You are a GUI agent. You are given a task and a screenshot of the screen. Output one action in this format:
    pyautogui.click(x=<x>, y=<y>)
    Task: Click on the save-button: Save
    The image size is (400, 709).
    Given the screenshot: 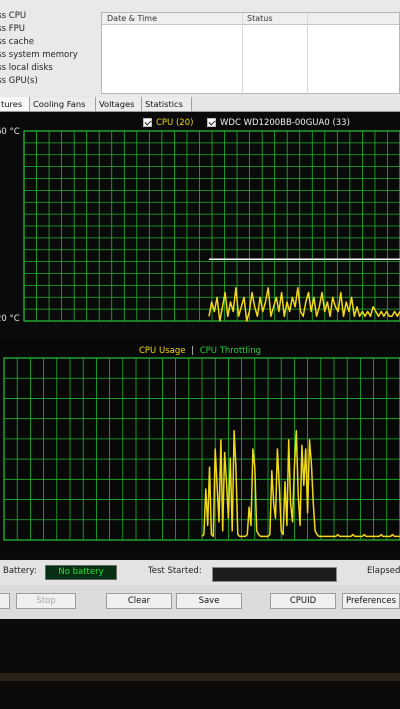 What is the action you would take?
    pyautogui.click(x=209, y=601)
    